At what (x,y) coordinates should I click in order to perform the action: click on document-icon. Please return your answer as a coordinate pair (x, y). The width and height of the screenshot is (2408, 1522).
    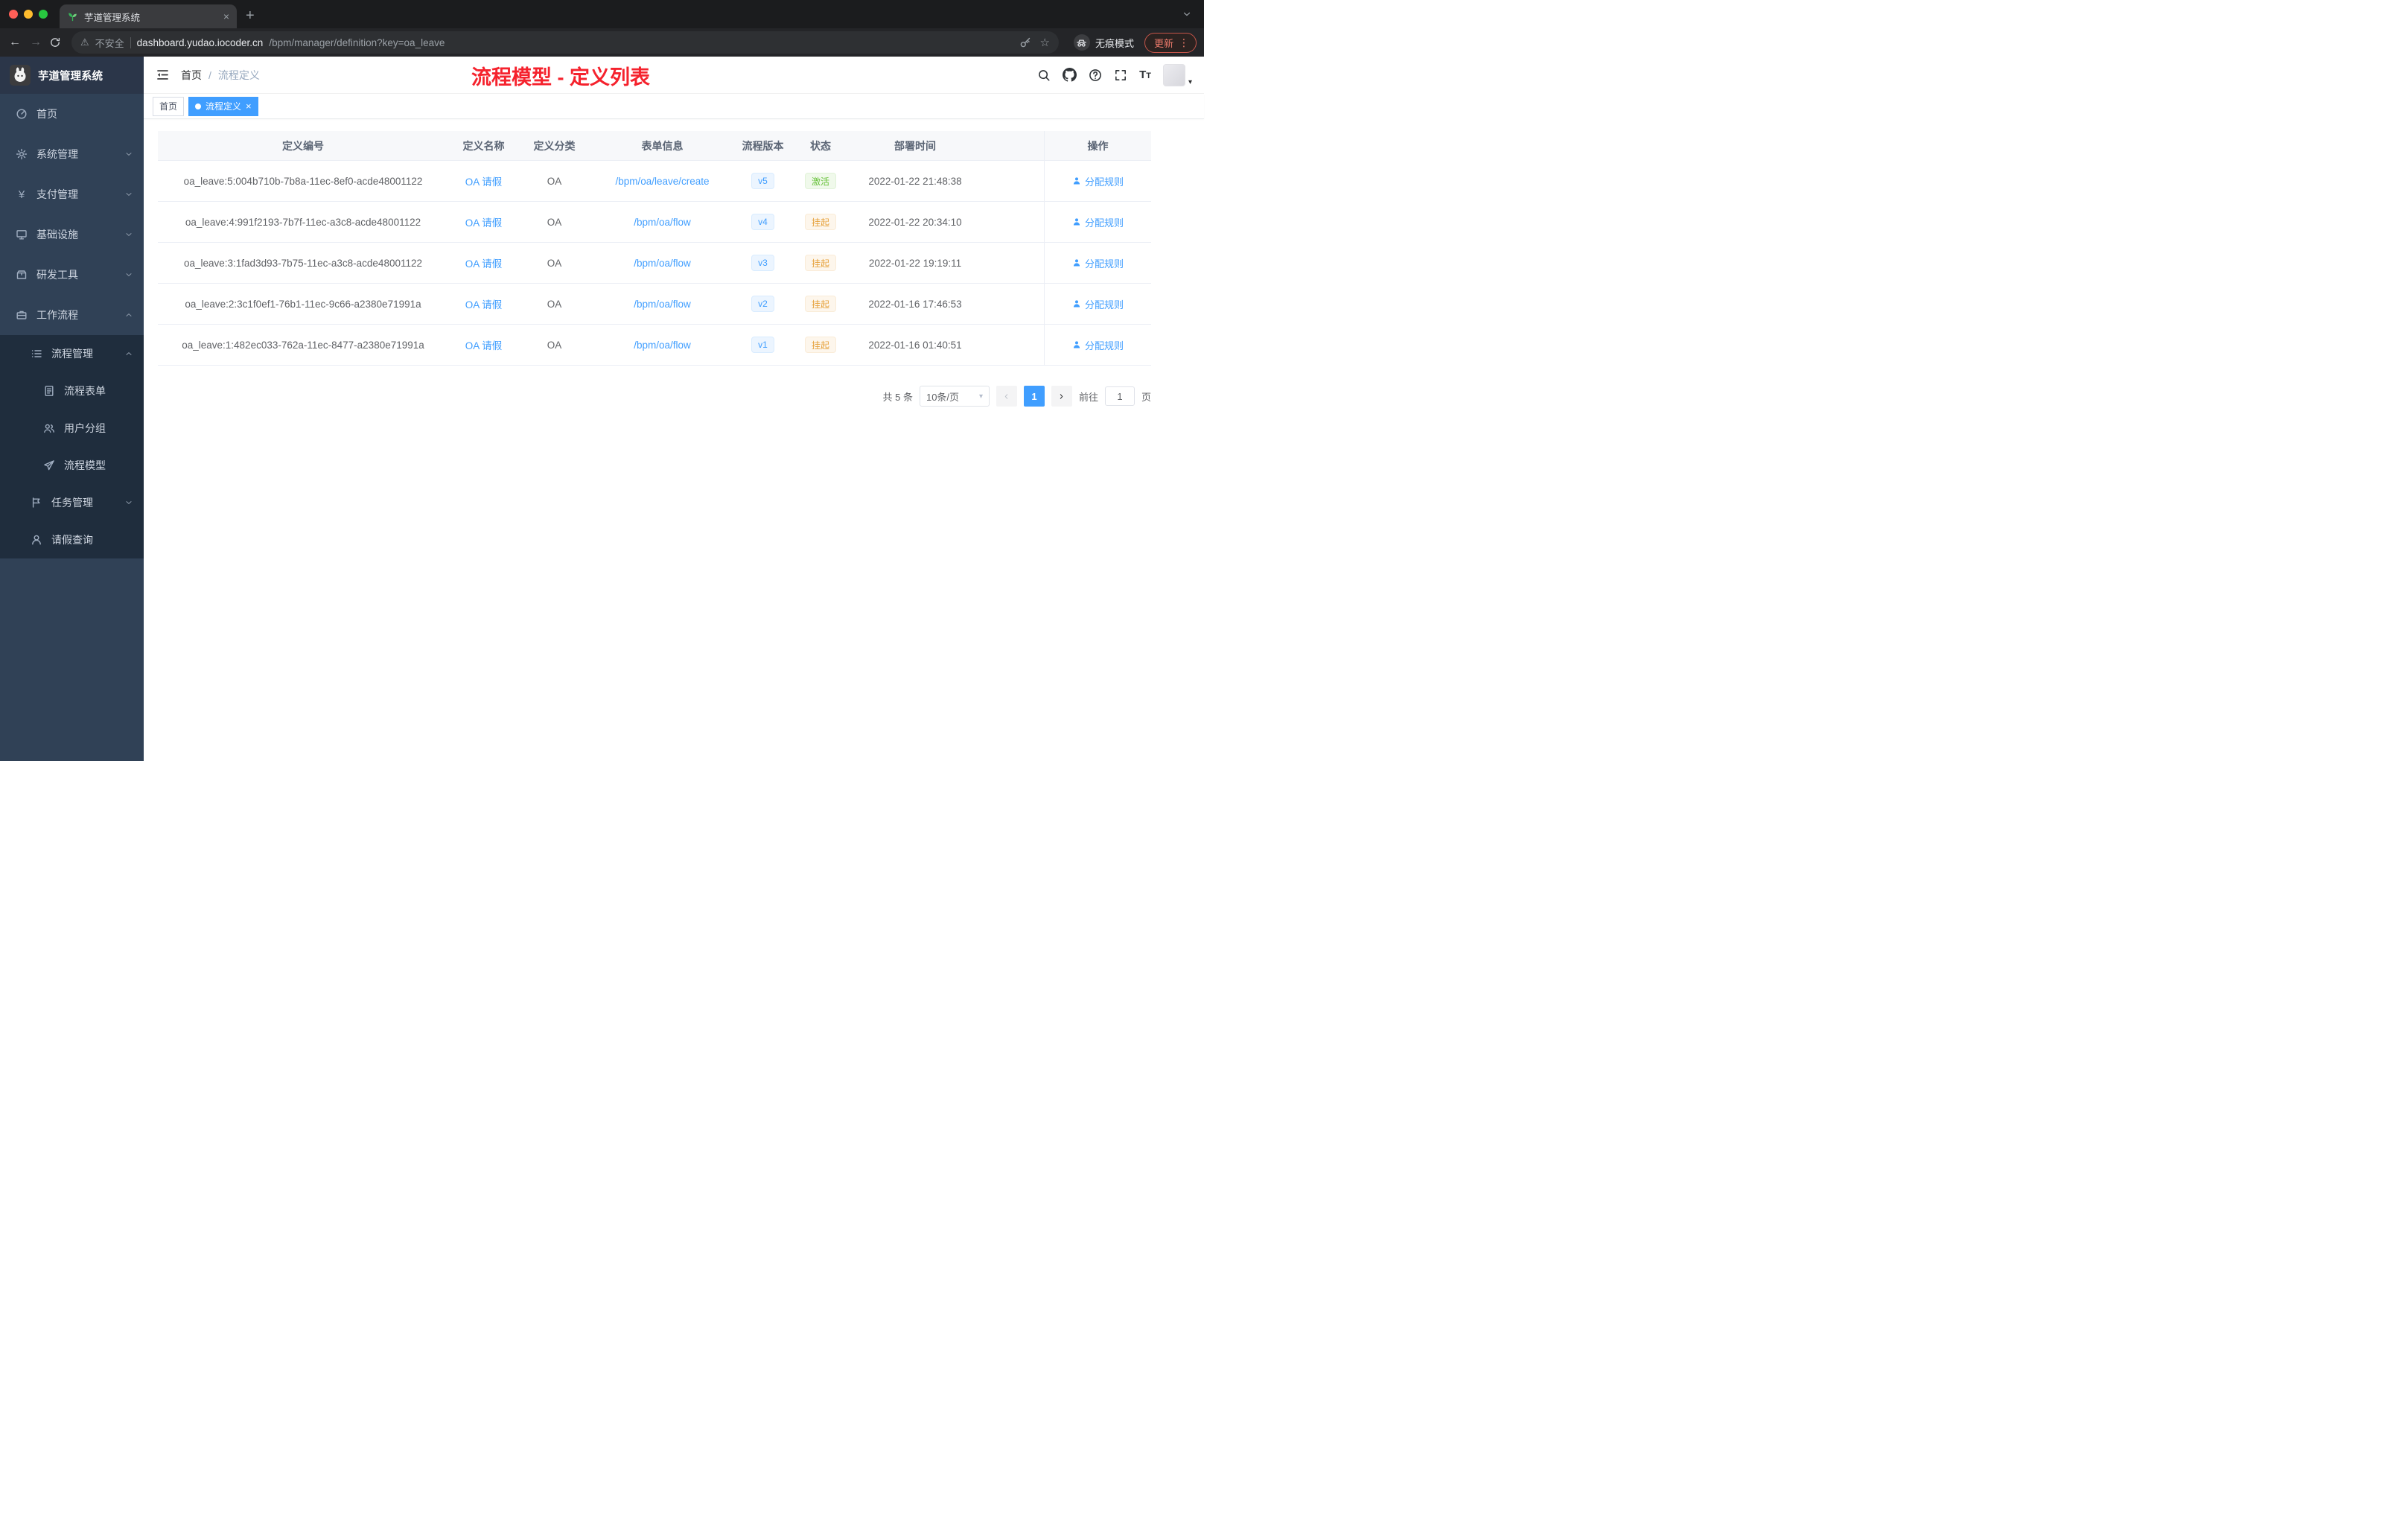
    Looking at the image, I should click on (49, 391).